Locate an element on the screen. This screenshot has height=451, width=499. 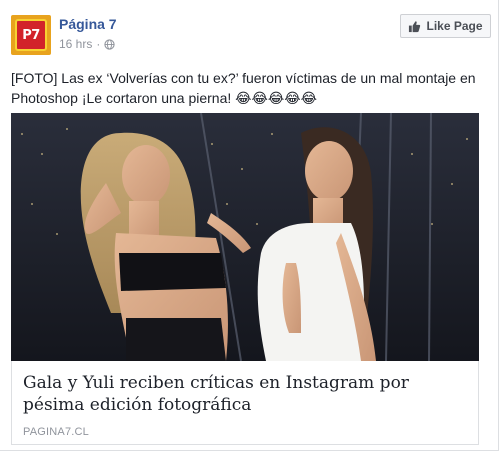
avatar-logo: P7 is located at coordinates (31, 35).